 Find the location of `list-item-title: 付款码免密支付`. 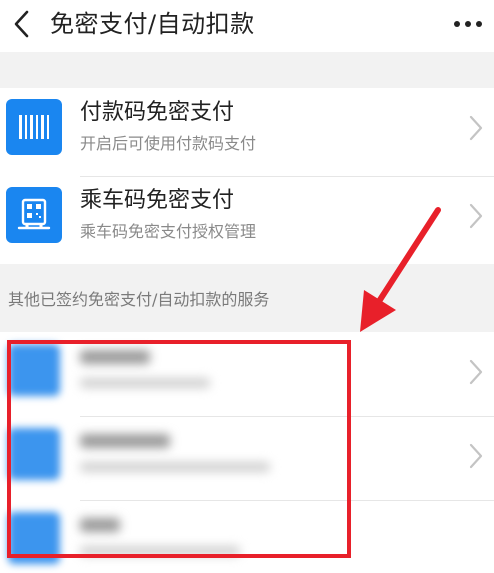

list-item-title: 付款码免密支付 is located at coordinates (157, 112).